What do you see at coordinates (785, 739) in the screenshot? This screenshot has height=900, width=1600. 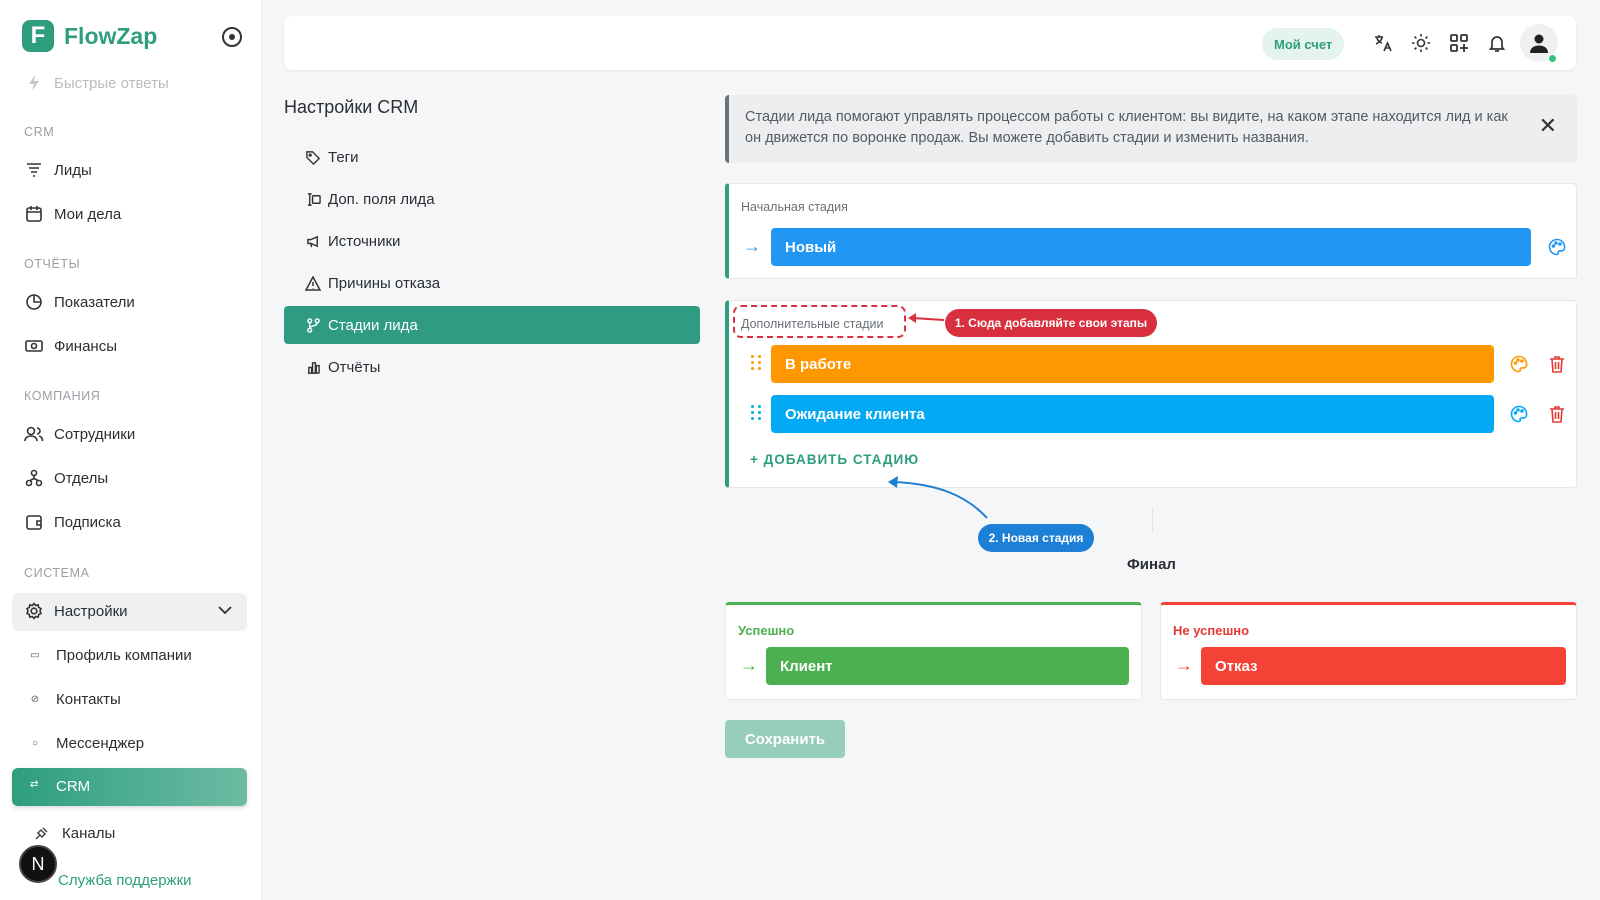 I see `save-button: Сохранить` at bounding box center [785, 739].